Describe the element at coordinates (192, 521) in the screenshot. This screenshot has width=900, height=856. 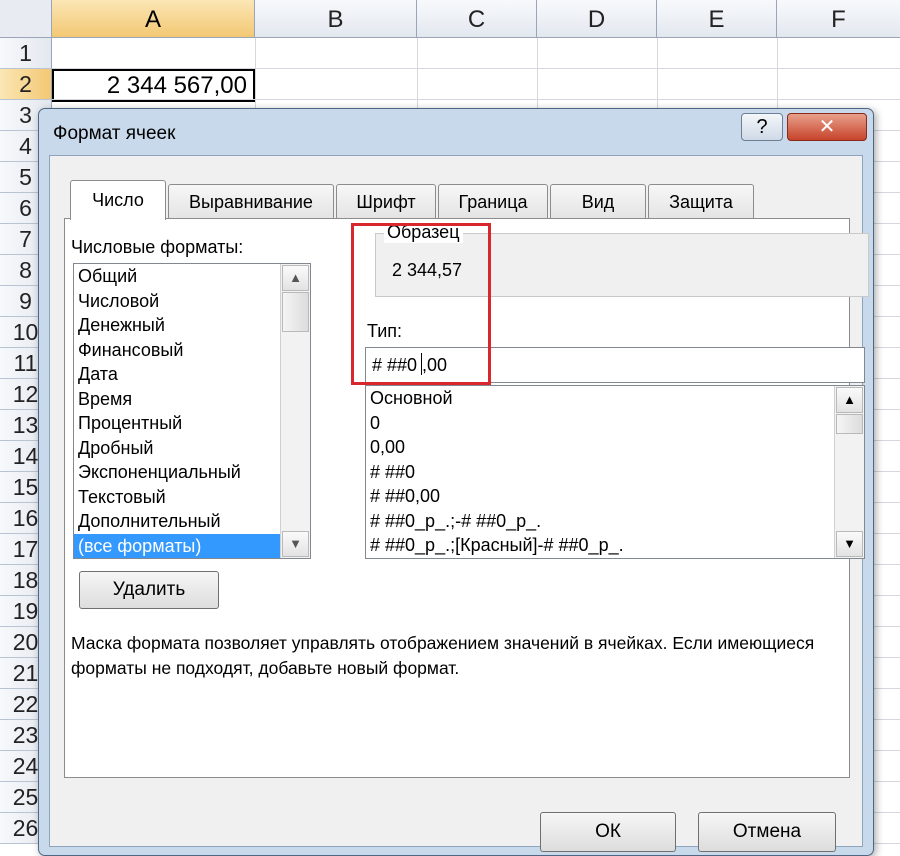
I see `category-item: Дополнительный` at that location.